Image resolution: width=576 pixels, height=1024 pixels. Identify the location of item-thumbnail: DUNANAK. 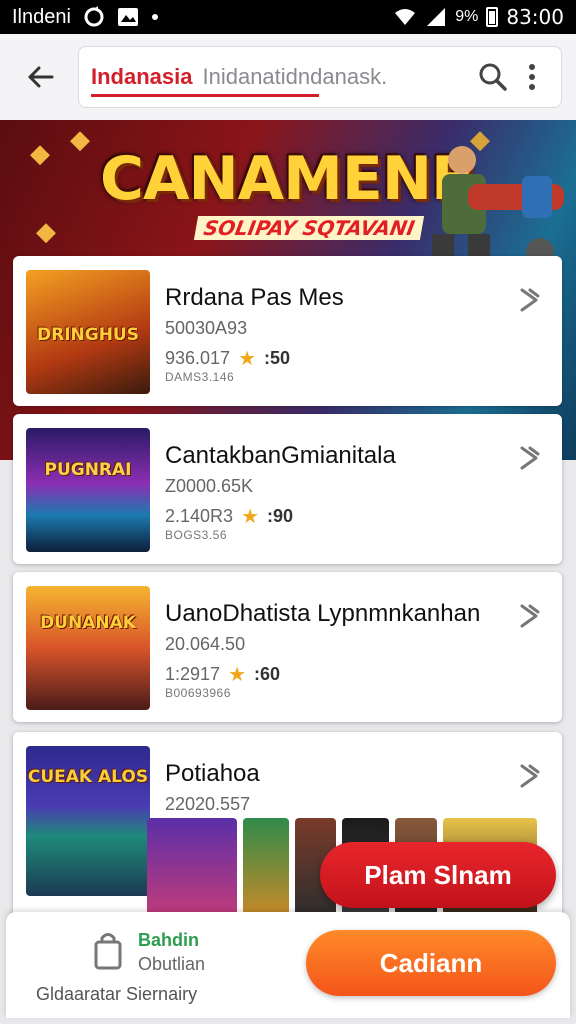
(88, 648).